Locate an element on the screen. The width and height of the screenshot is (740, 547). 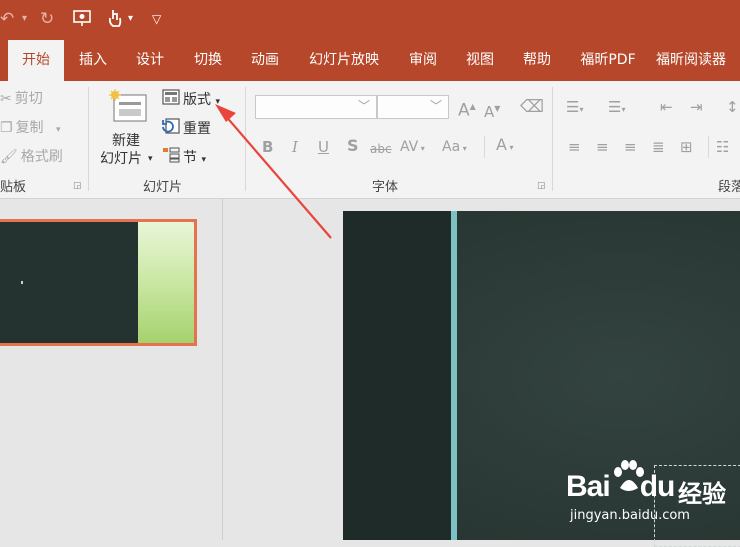
decrease-indent-icon: ⇤ is located at coordinates (666, 107).